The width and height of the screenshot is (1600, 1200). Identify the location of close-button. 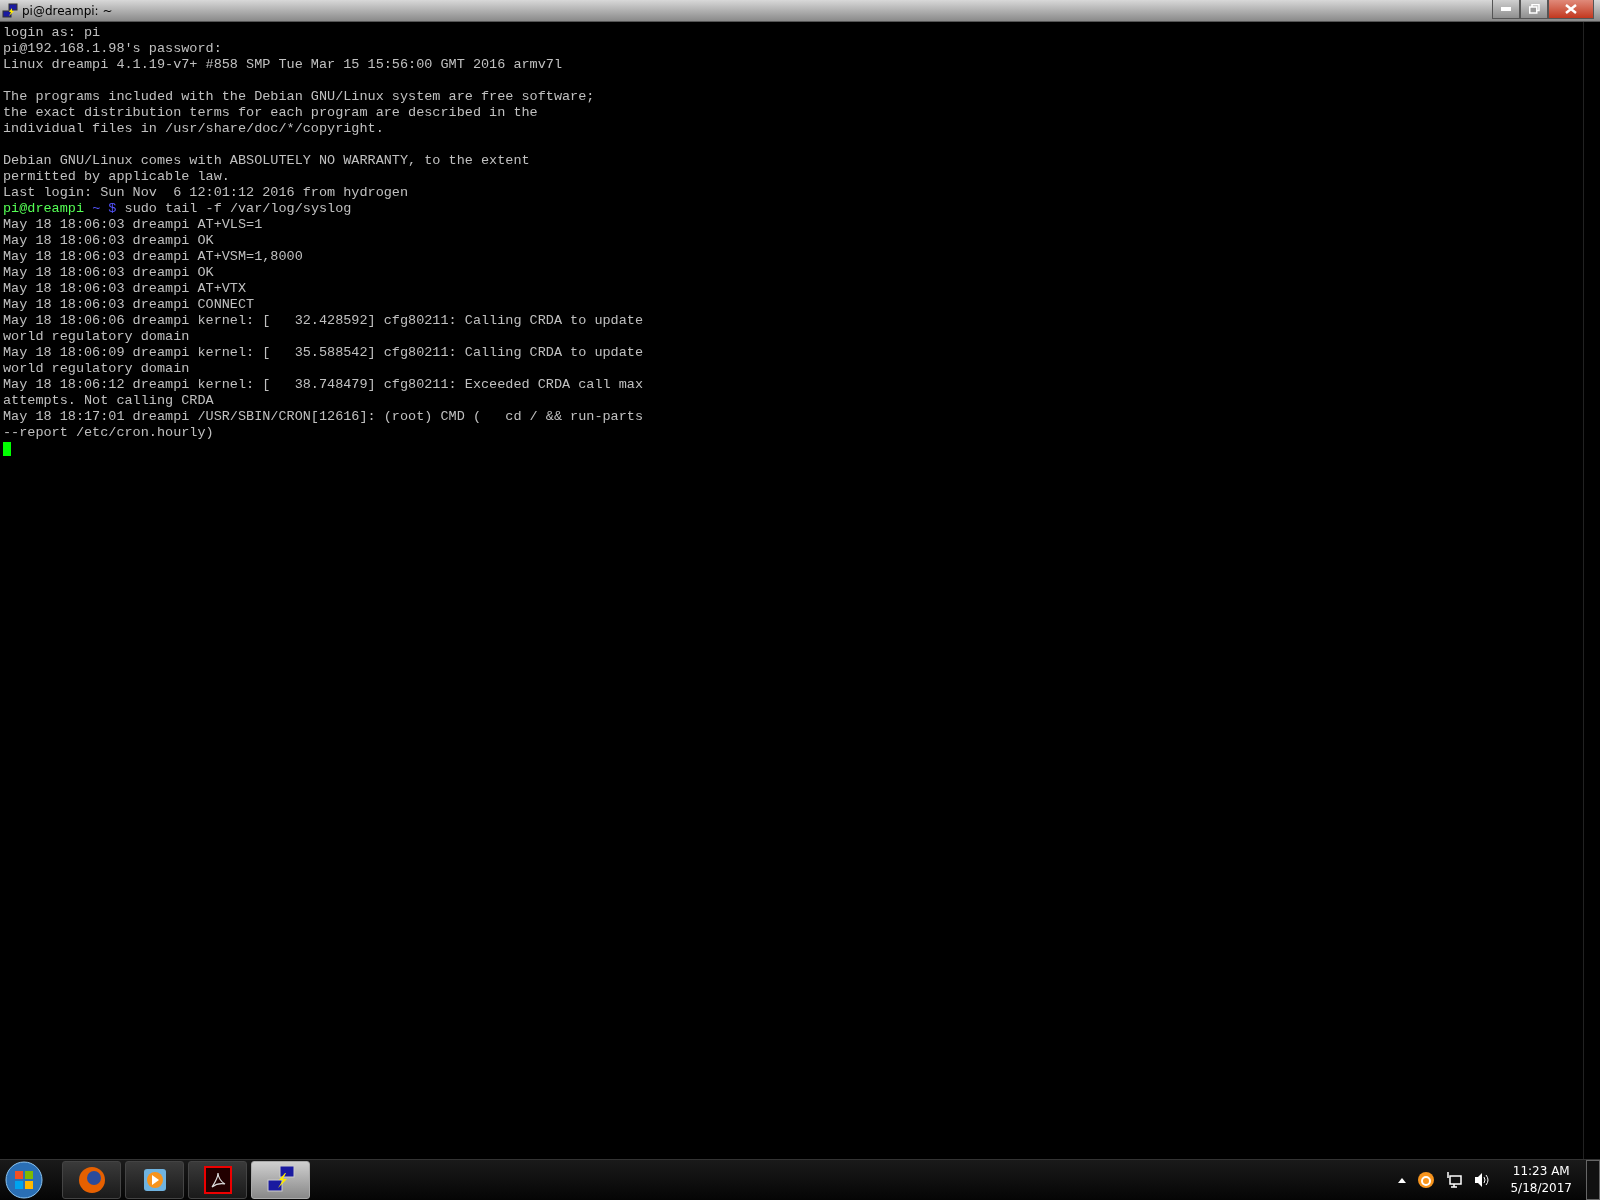
(1571, 9).